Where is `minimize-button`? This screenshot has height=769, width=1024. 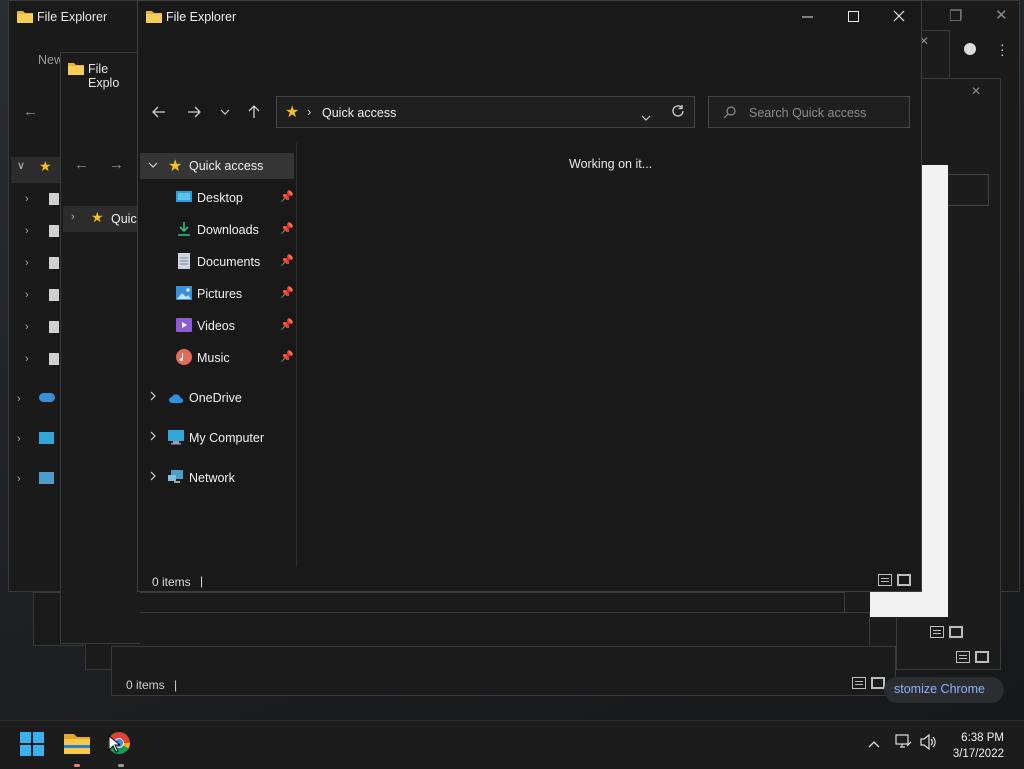 minimize-button is located at coordinates (807, 16).